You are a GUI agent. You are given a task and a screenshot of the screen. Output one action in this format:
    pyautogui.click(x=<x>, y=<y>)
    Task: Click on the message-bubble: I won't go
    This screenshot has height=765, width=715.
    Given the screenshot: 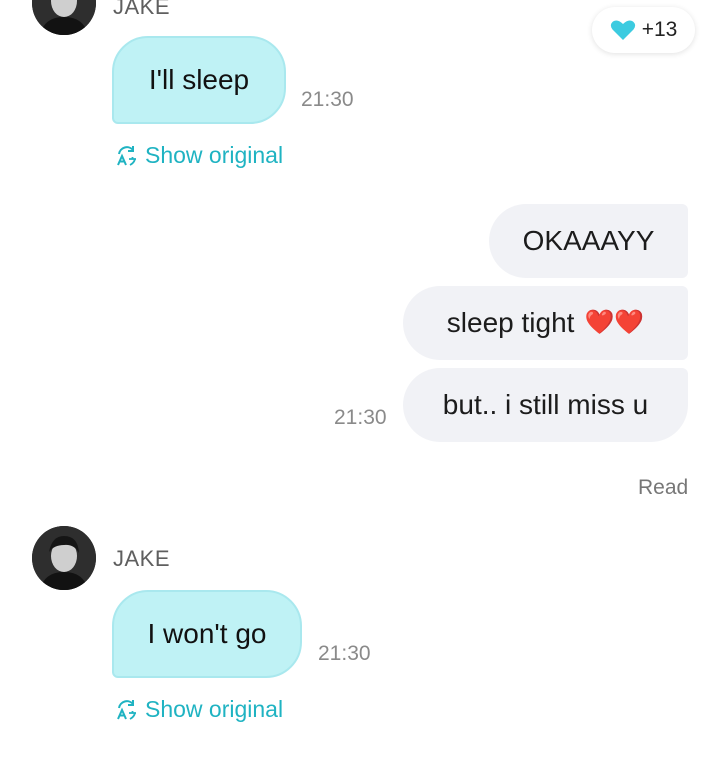 What is the action you would take?
    pyautogui.click(x=207, y=634)
    